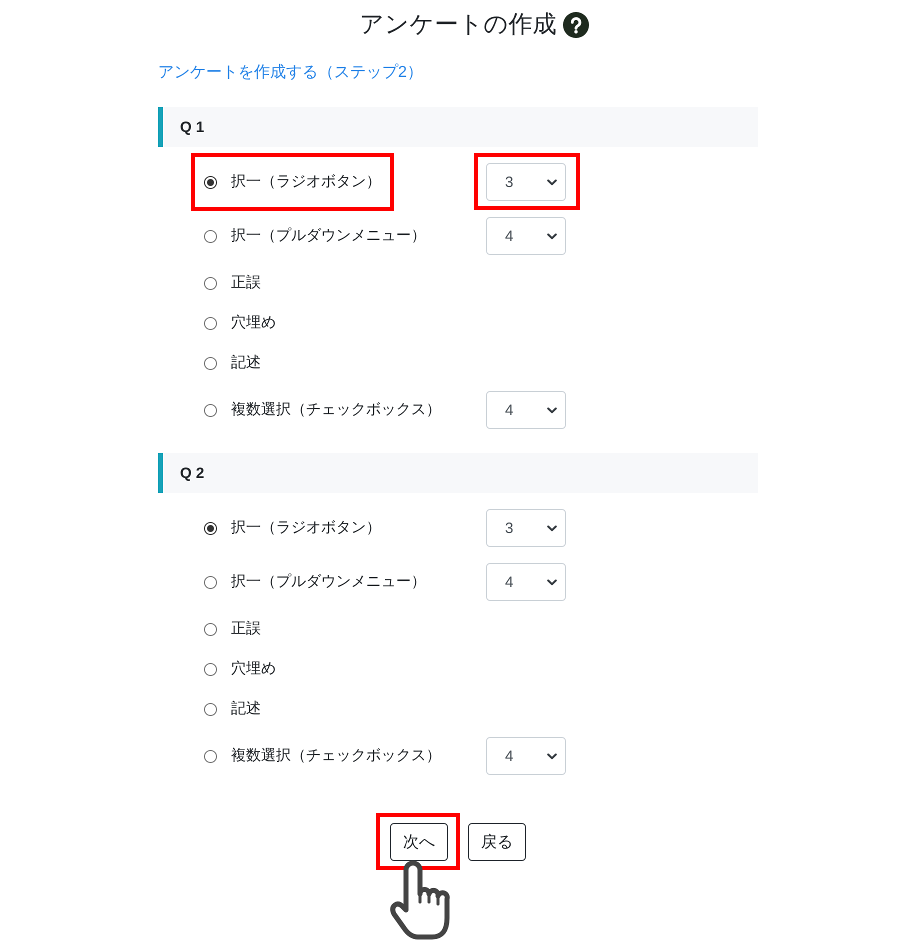 This screenshot has width=900, height=941. Describe the element at coordinates (419, 842) in the screenshot. I see `next-button: 次へ` at that location.